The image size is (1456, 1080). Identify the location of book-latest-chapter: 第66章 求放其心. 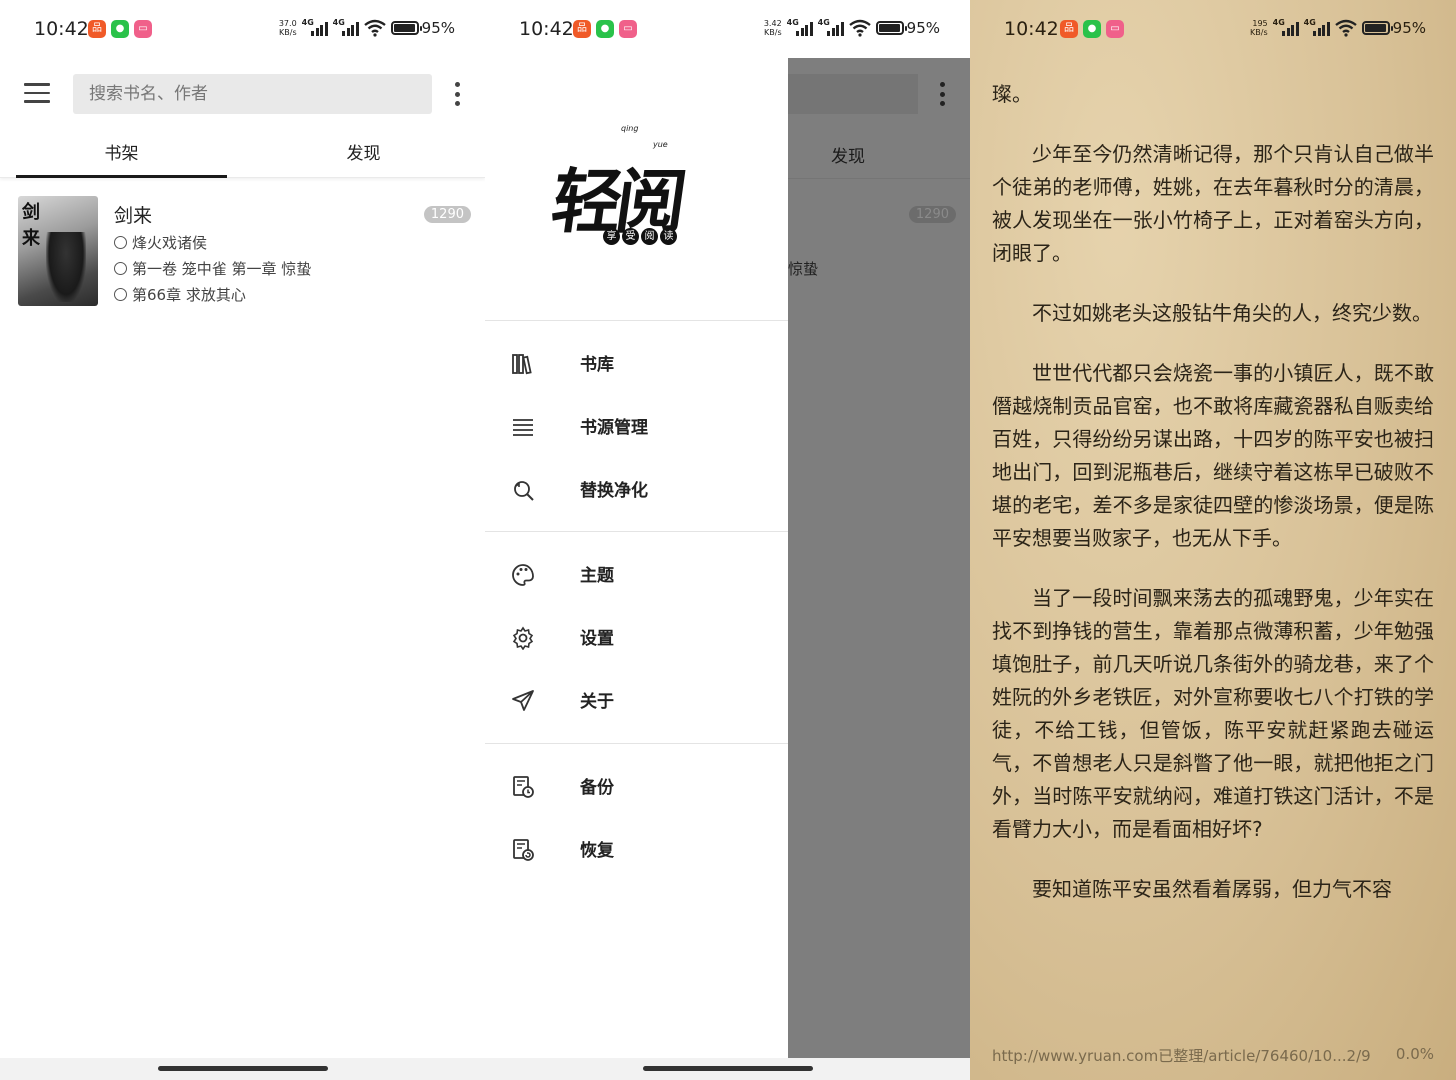
(180, 294).